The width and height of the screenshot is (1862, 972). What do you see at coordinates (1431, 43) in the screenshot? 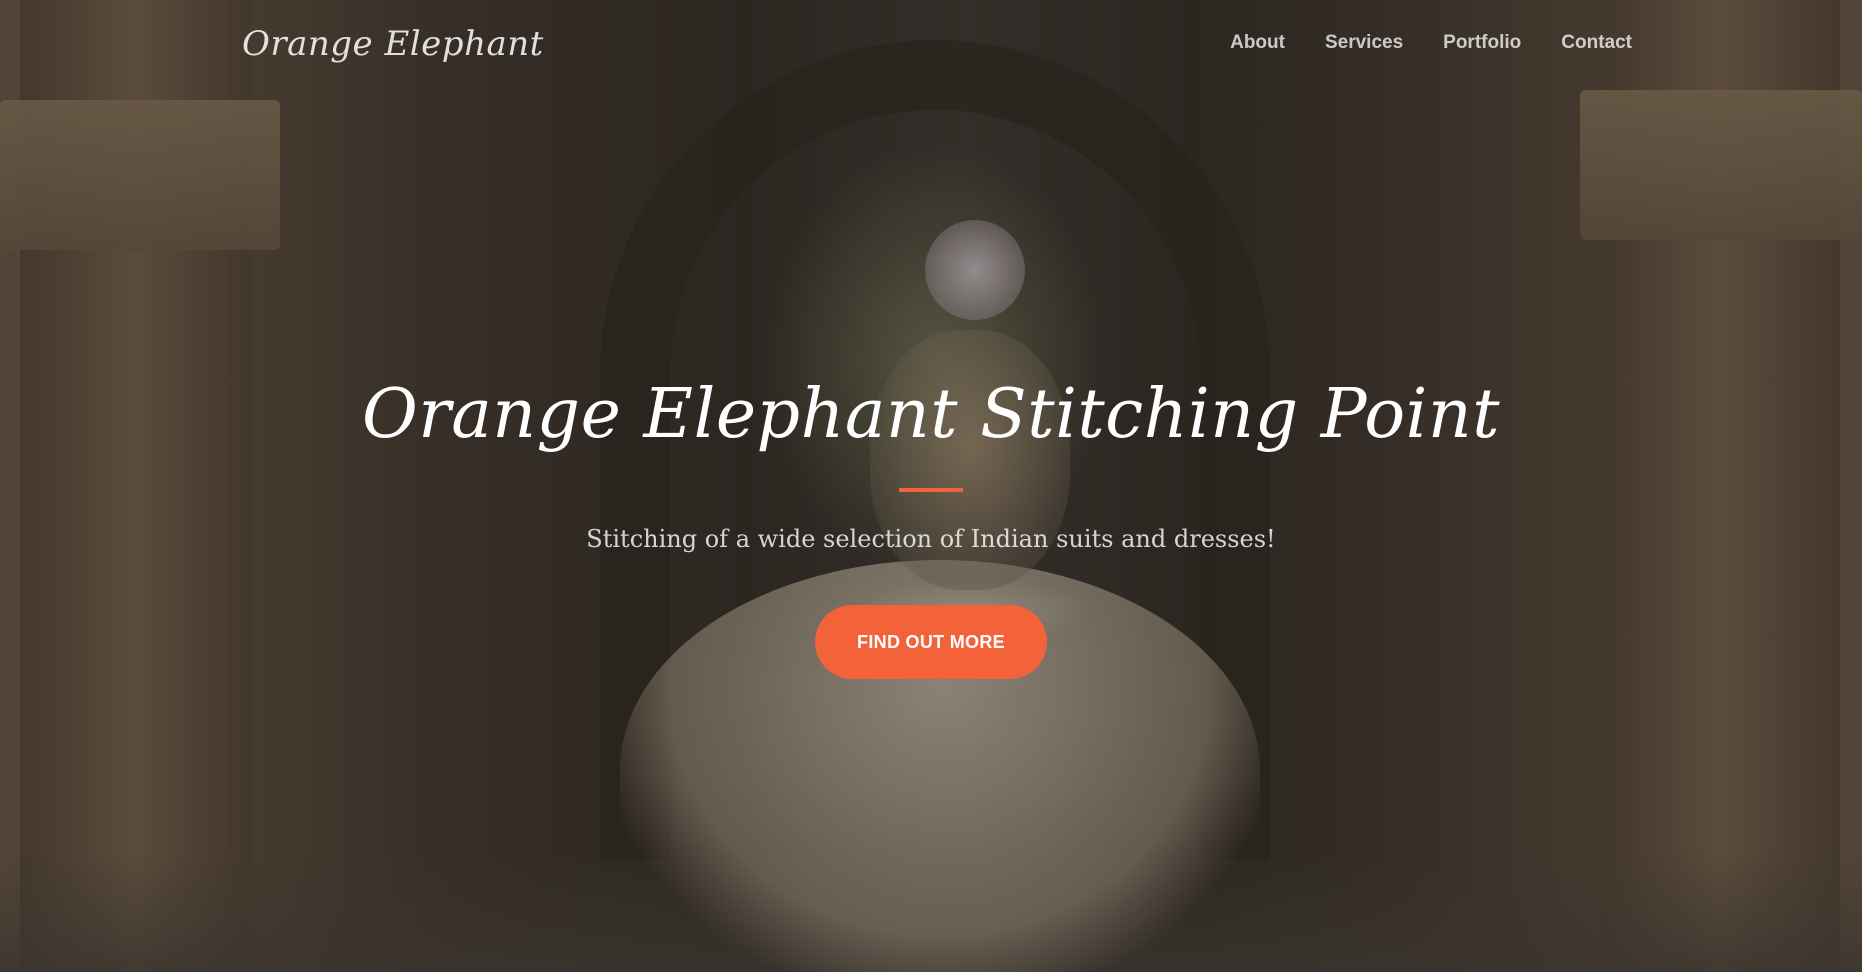
I see `nav-links: About Services Portfolio Contact` at bounding box center [1431, 43].